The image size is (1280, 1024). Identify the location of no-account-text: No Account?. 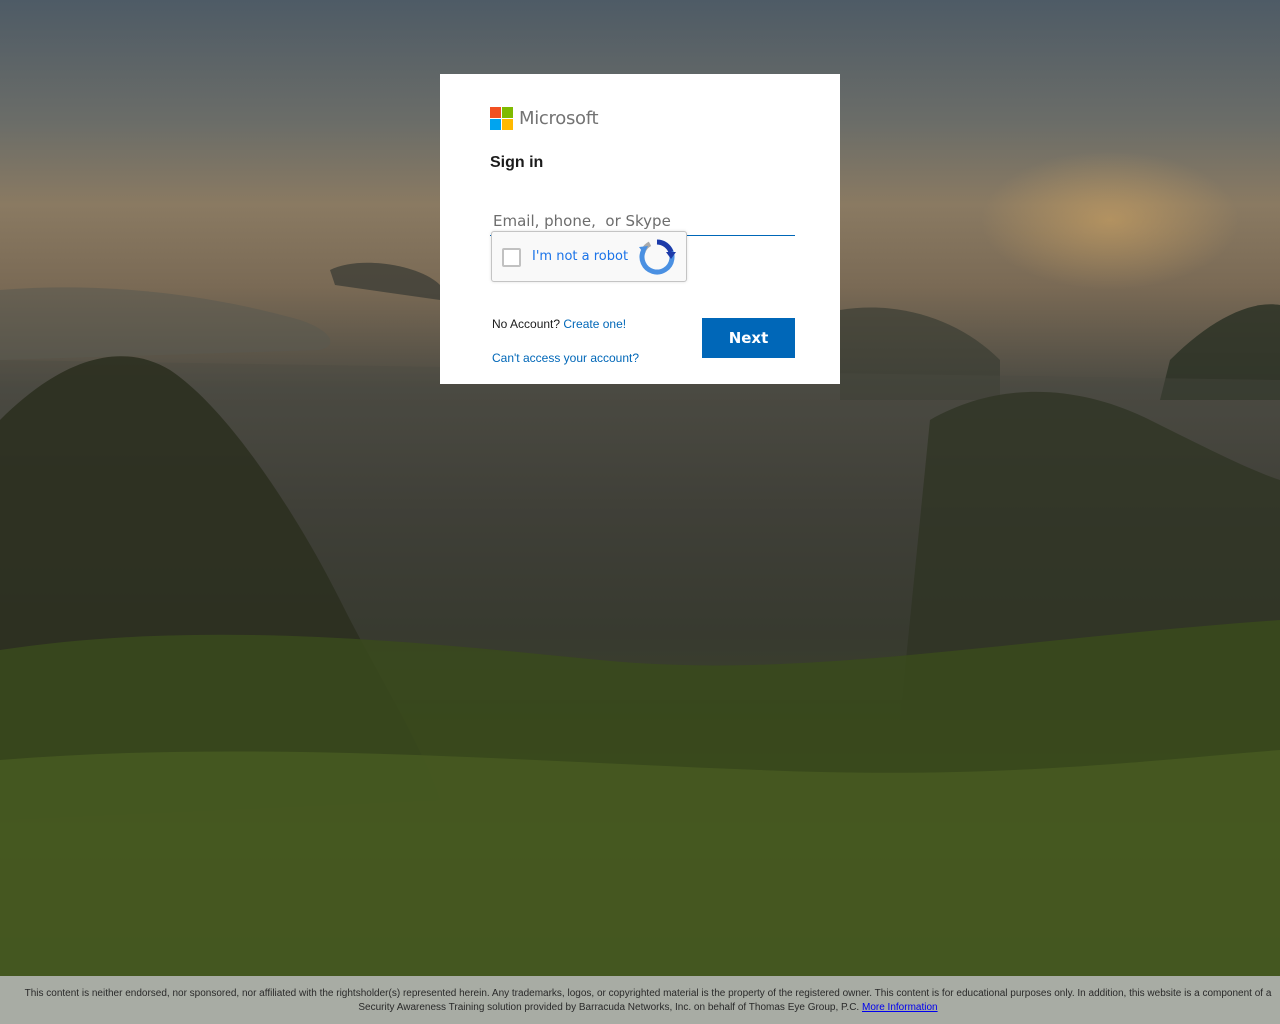
(526, 324).